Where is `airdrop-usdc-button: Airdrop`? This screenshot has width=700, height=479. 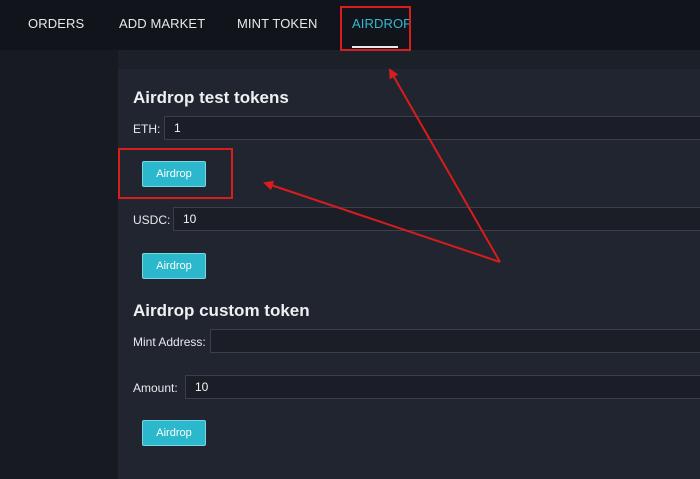
airdrop-usdc-button: Airdrop is located at coordinates (174, 266).